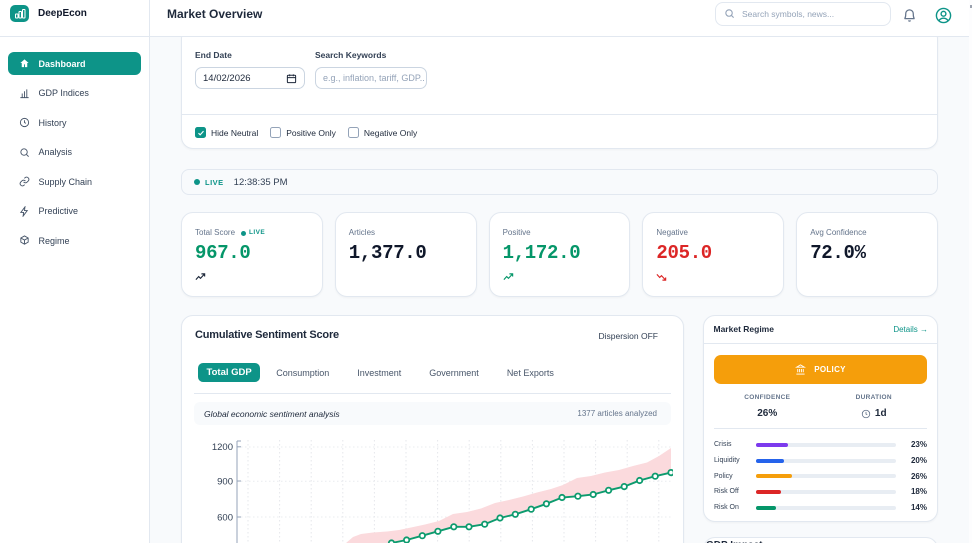  Describe the element at coordinates (222, 447) in the screenshot. I see `svg-text: 1200` at that location.